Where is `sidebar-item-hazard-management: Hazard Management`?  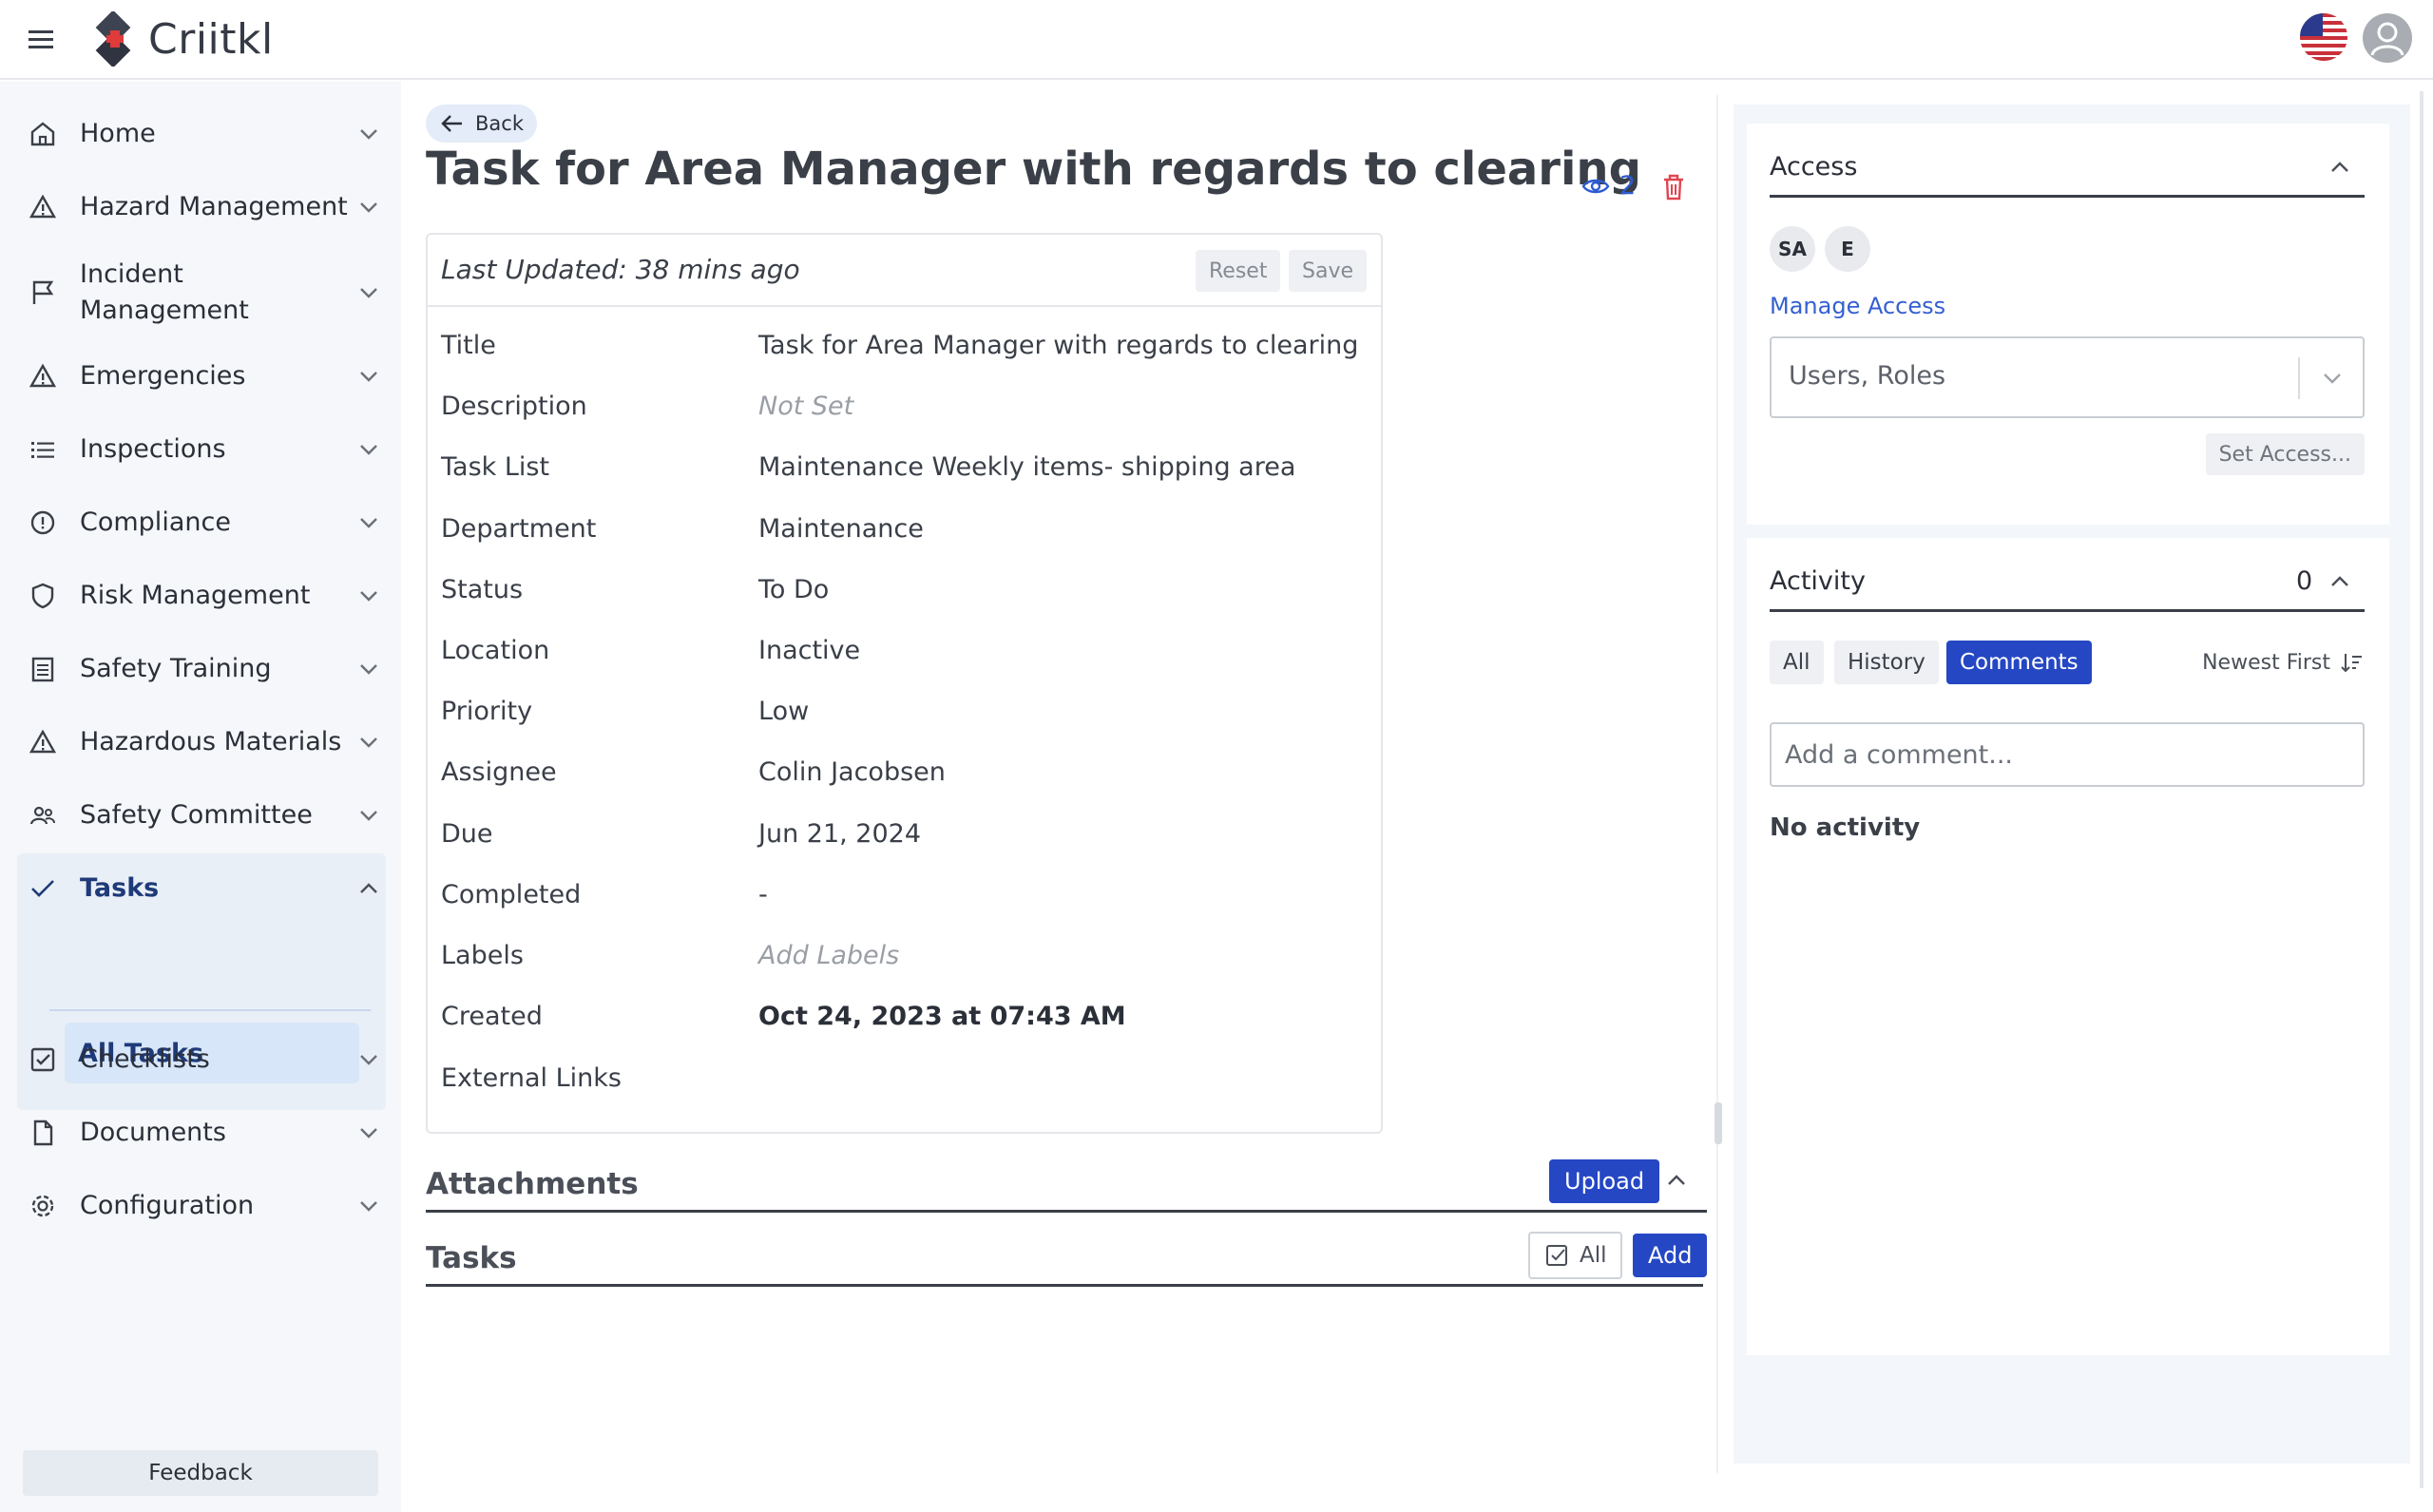
sidebar-item-hazard-management: Hazard Management is located at coordinates (204, 207).